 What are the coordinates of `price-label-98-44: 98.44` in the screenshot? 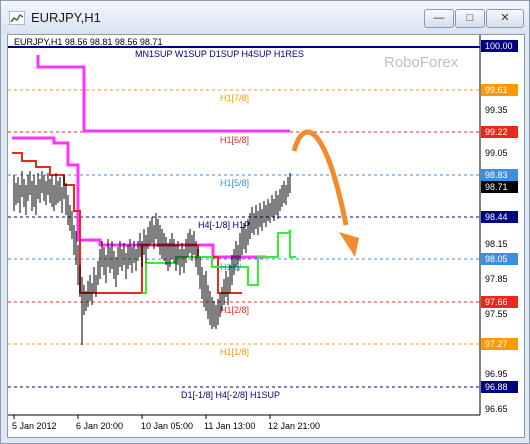 It's located at (496, 217).